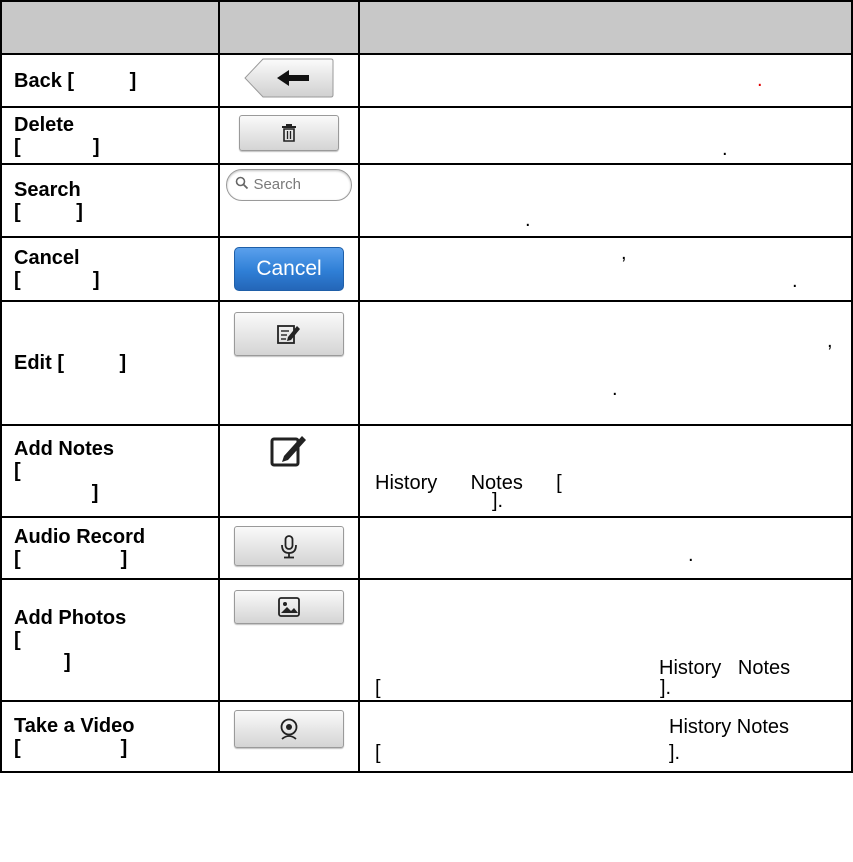  I want to click on table-header-row, so click(426, 27).